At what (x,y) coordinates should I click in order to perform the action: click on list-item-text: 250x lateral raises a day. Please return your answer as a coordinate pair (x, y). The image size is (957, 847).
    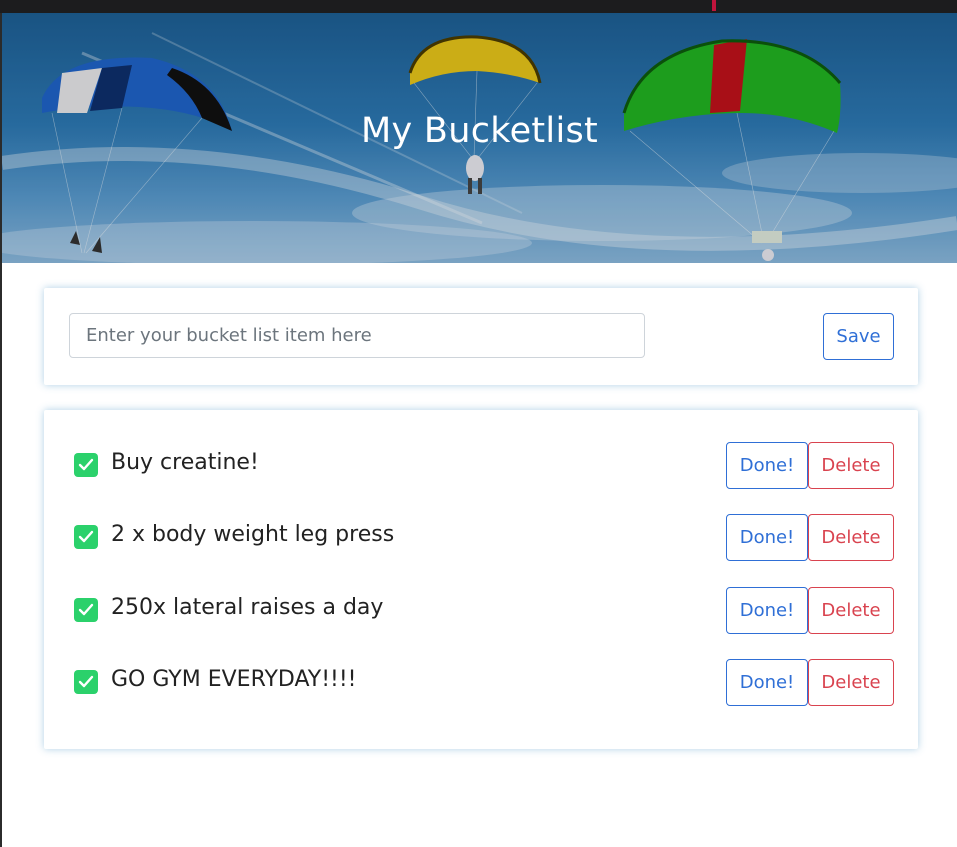
    Looking at the image, I should click on (247, 607).